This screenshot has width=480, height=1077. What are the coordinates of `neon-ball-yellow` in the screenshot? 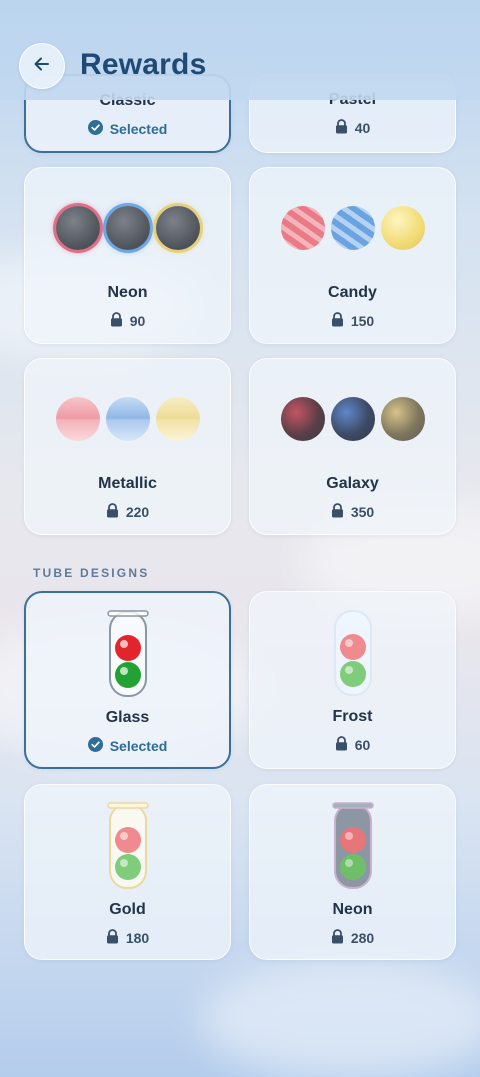 It's located at (177, 228).